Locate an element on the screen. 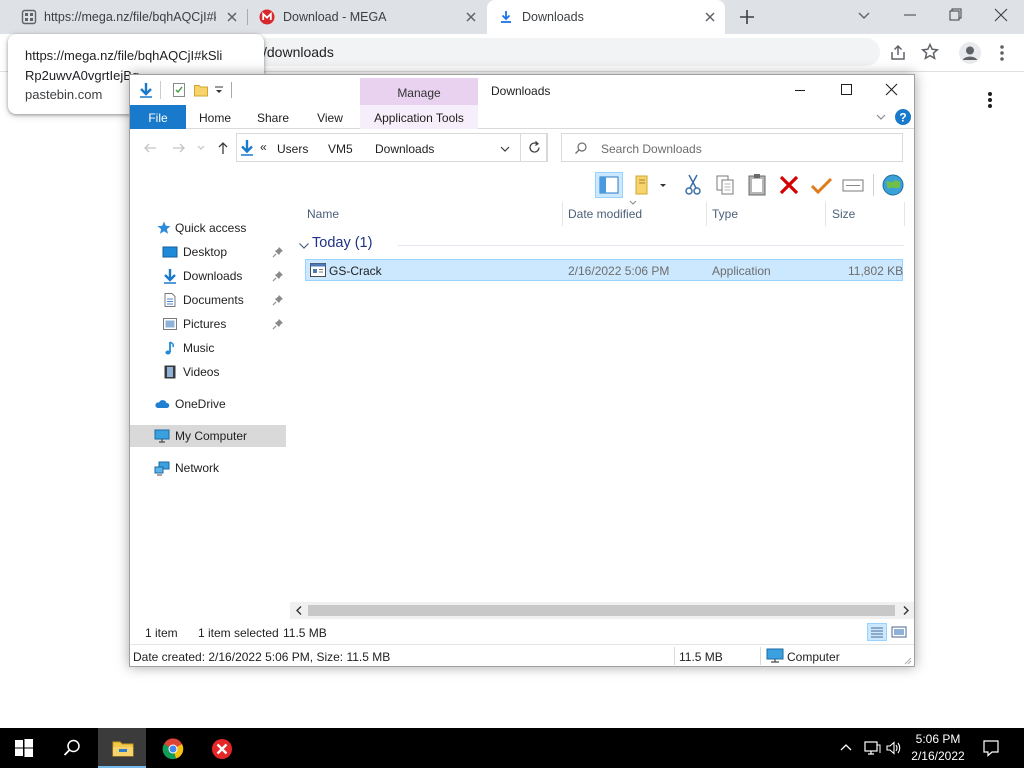 The image size is (1024, 768). tab-downloads: Downloads is located at coordinates (606, 17).